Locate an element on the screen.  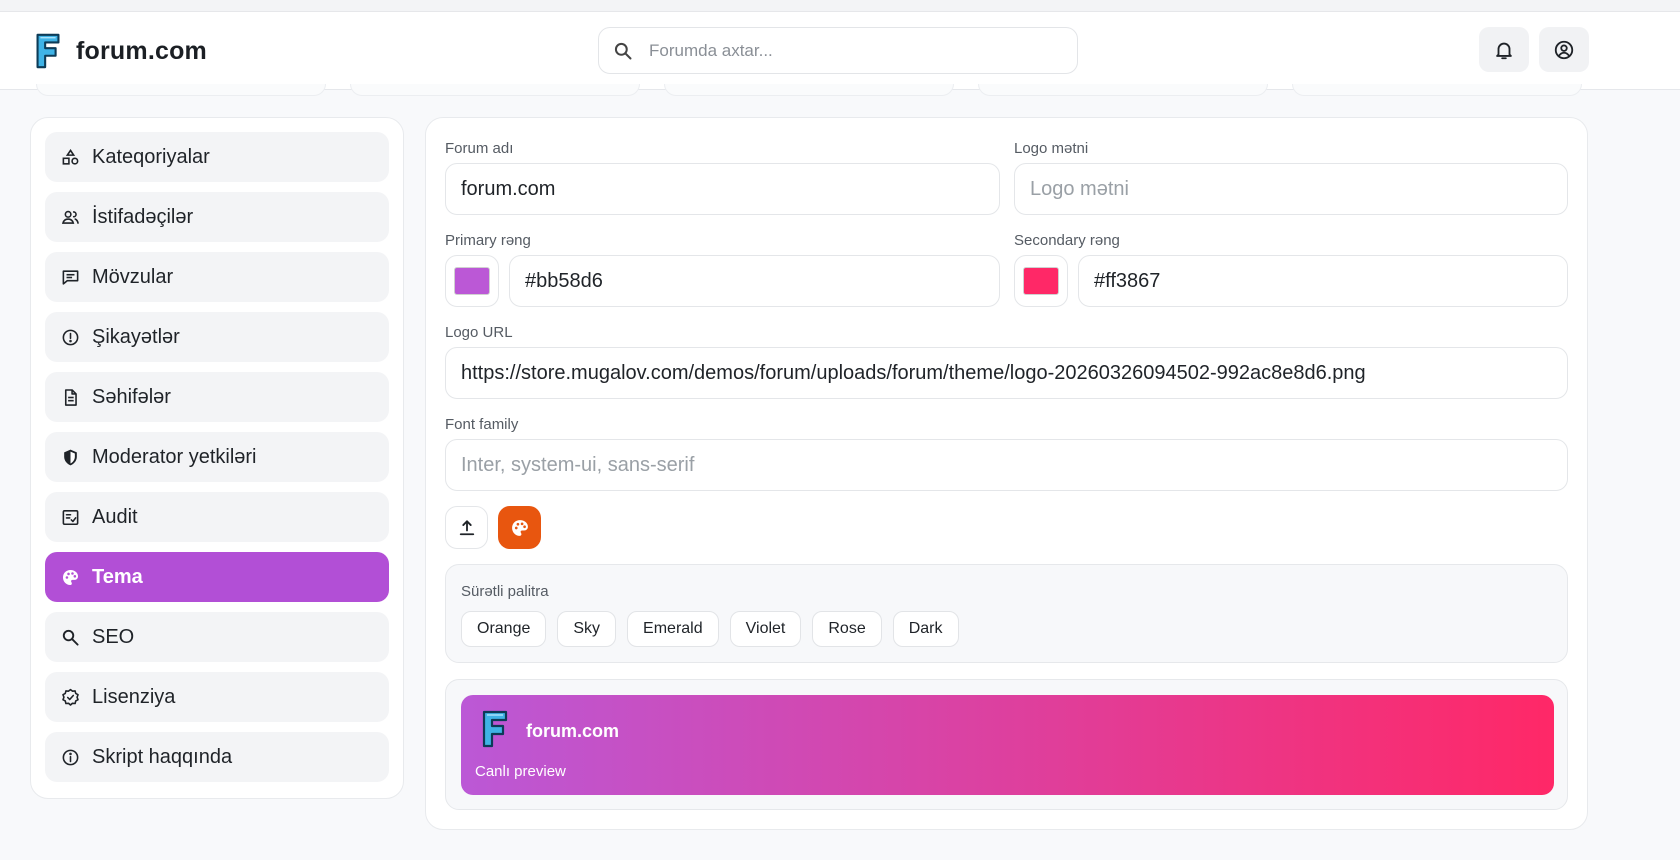
secondary-color-picker is located at coordinates (1041, 281).